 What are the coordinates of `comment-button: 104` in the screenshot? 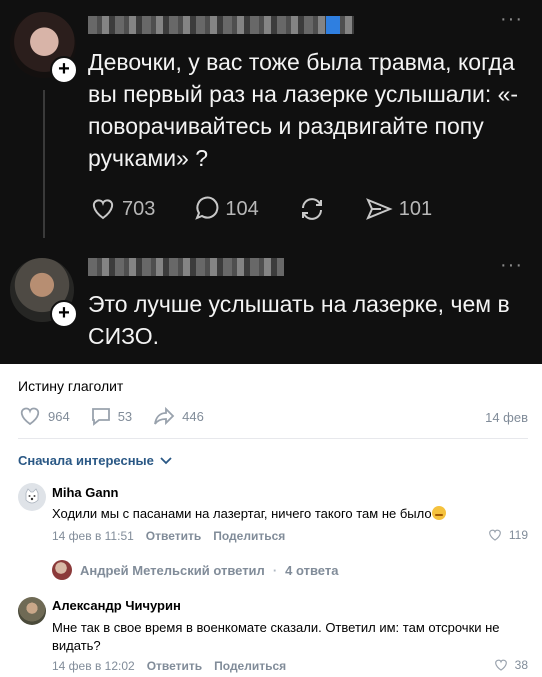 It's located at (226, 209).